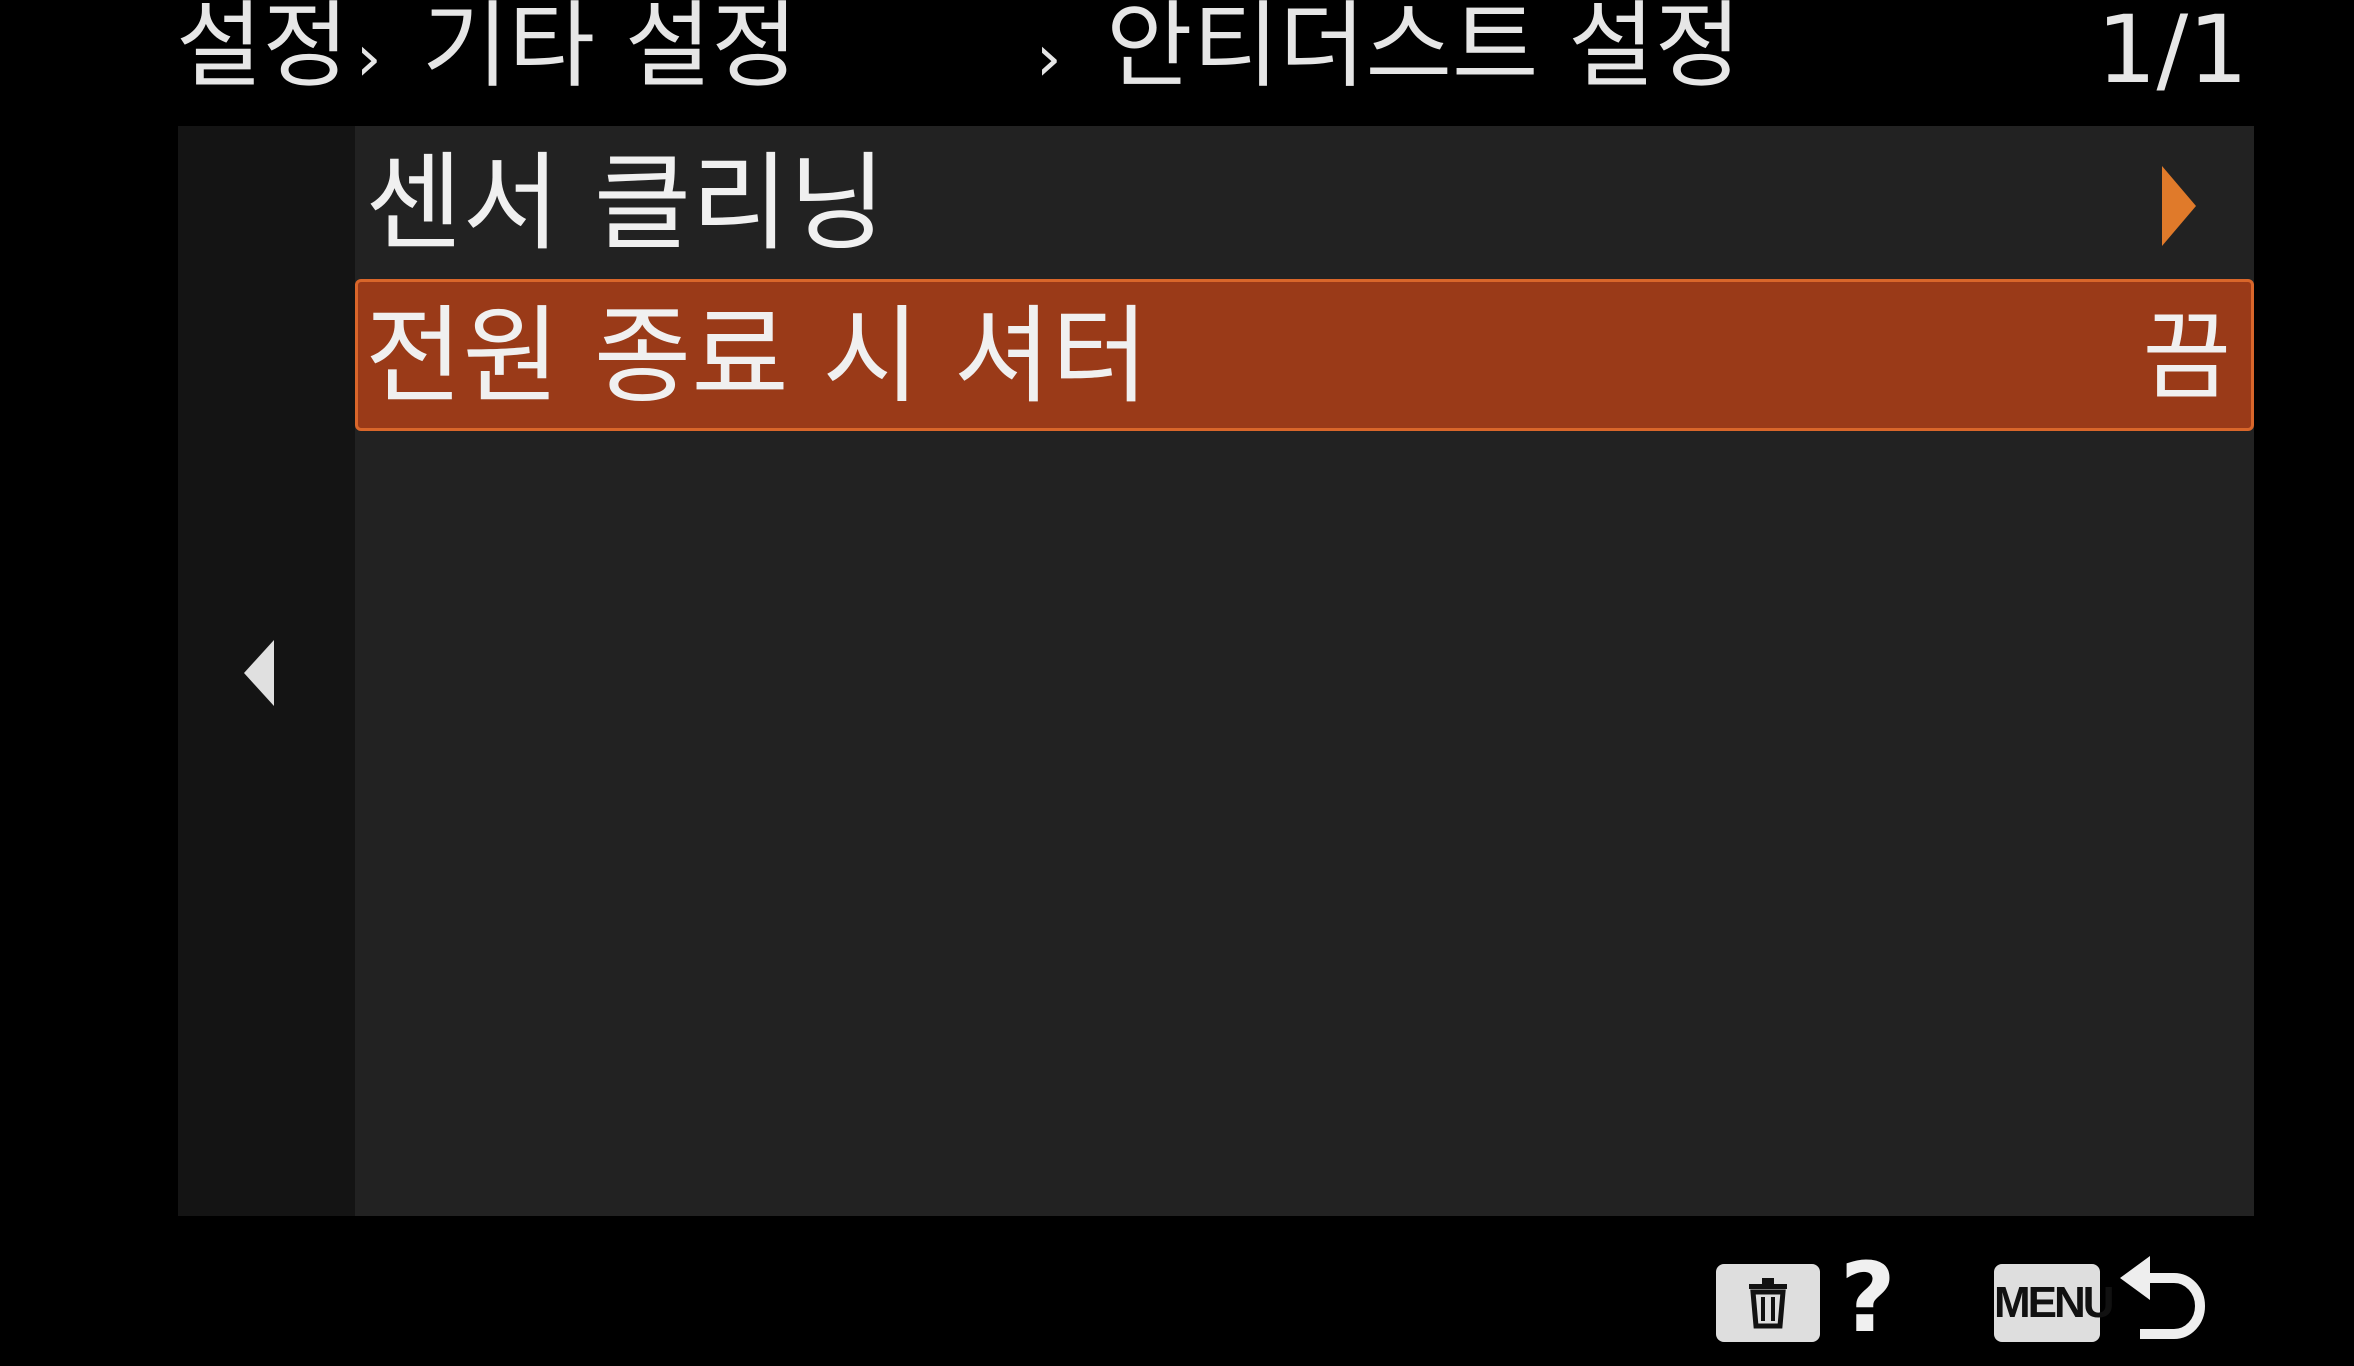 The image size is (2354, 1366). Describe the element at coordinates (259, 673) in the screenshot. I see `chevron-left-icon` at that location.